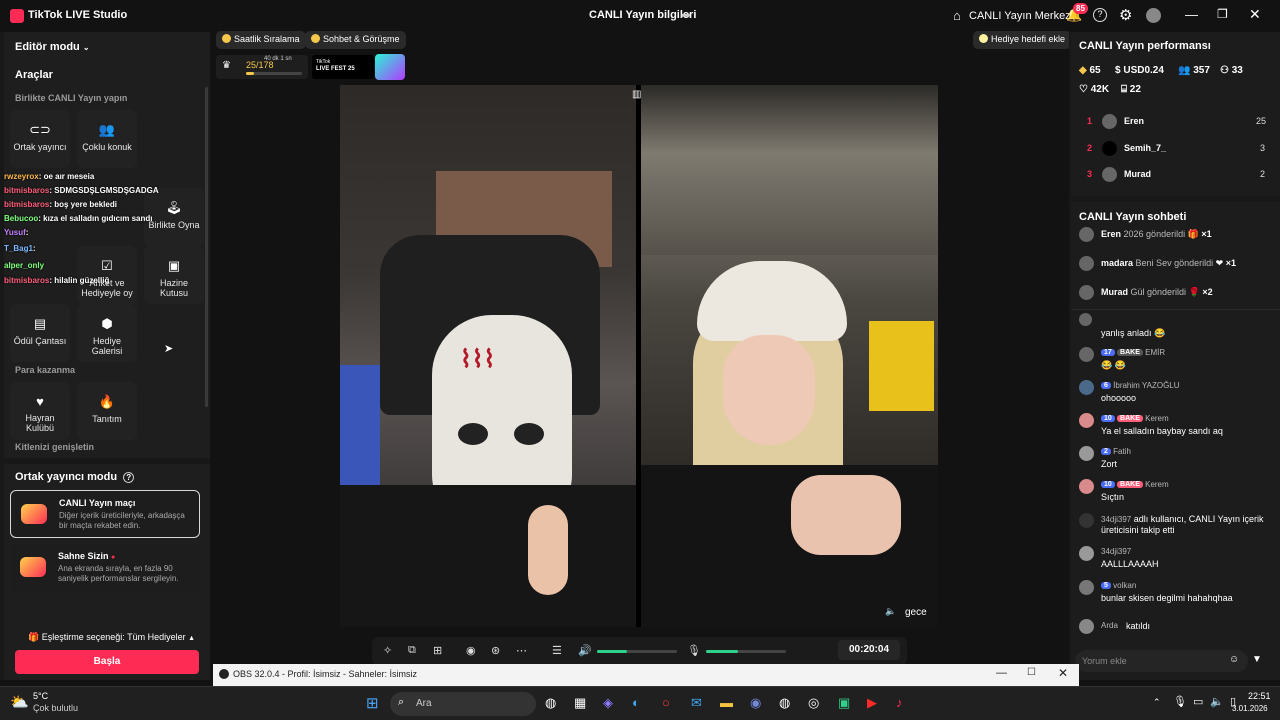 This screenshot has height=720, width=1280. I want to click on chat-chip: Sohbet & Görüşme, so click(355, 40).